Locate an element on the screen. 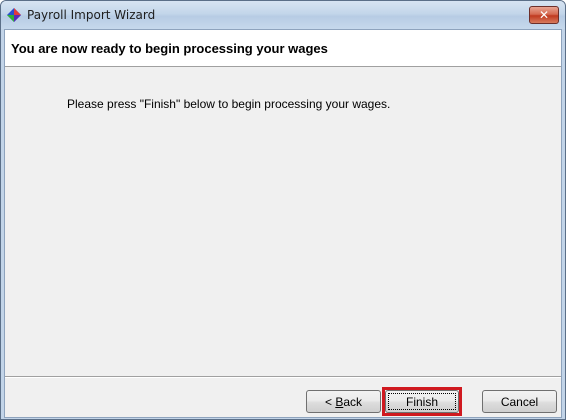 This screenshot has width=566, height=420. close-icon: ✕ is located at coordinates (544, 15).